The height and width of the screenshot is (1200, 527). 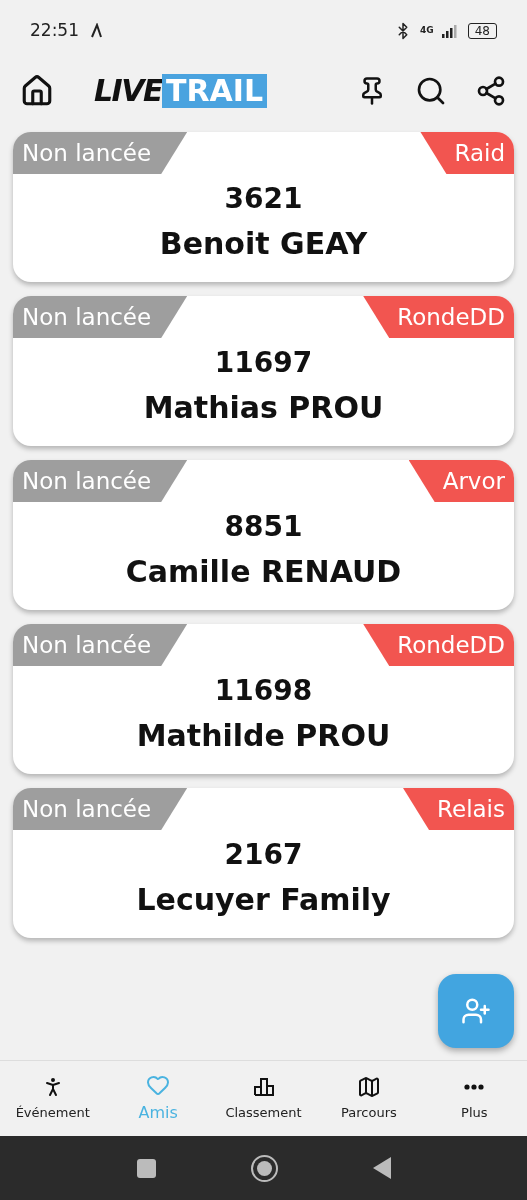 What do you see at coordinates (263, 527) in the screenshot?
I see `bib-number: 8851` at bounding box center [263, 527].